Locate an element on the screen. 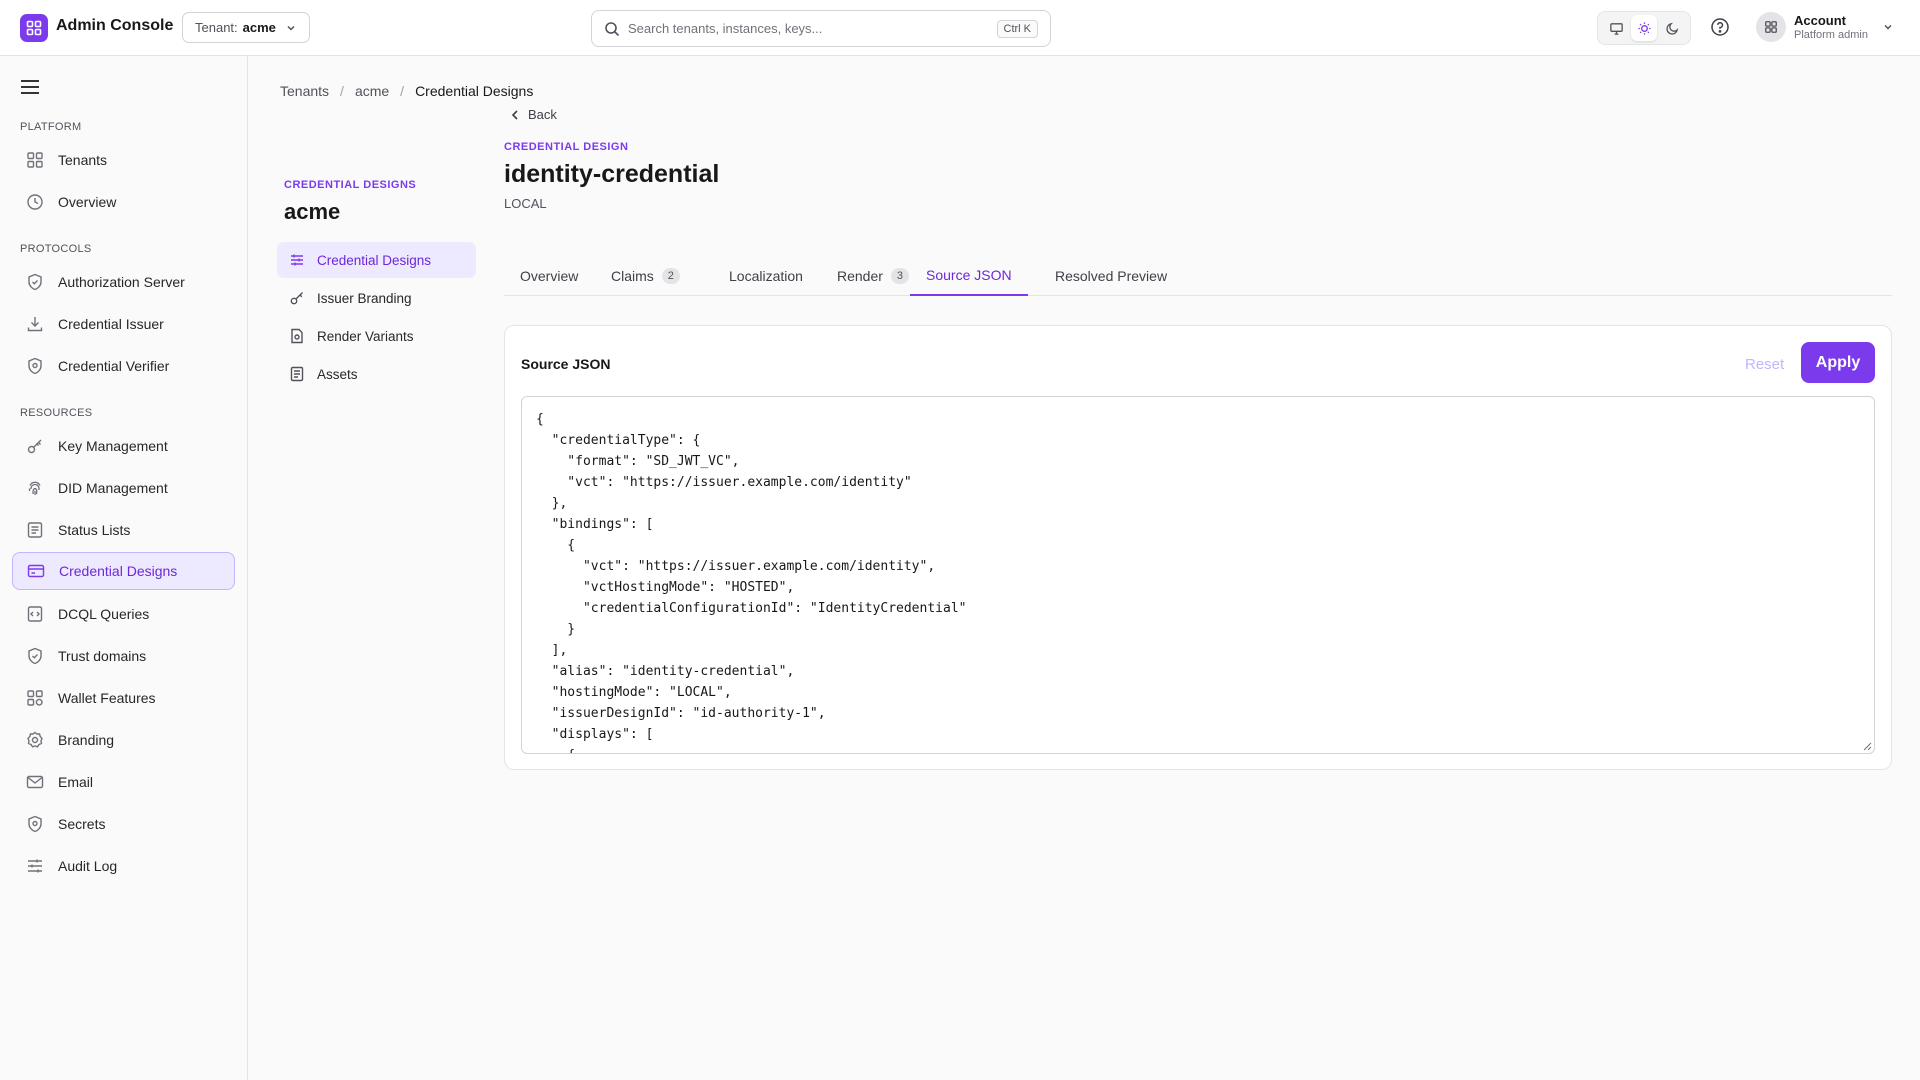 The image size is (1920, 1080). key-icon is located at coordinates (297, 298).